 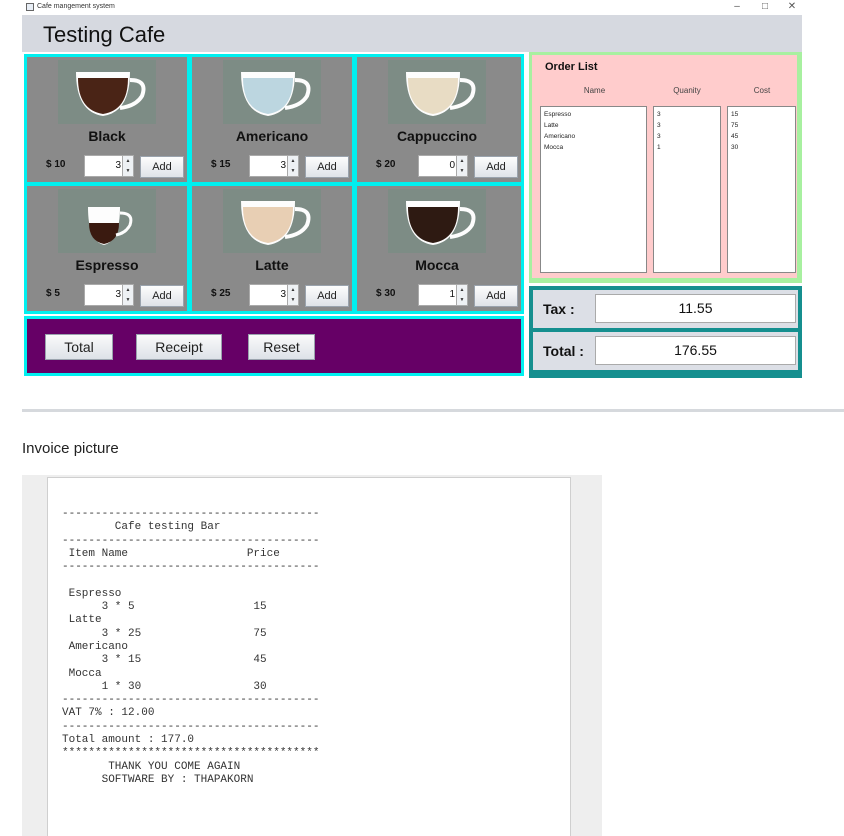 What do you see at coordinates (433, 410) in the screenshot?
I see `section-divider` at bounding box center [433, 410].